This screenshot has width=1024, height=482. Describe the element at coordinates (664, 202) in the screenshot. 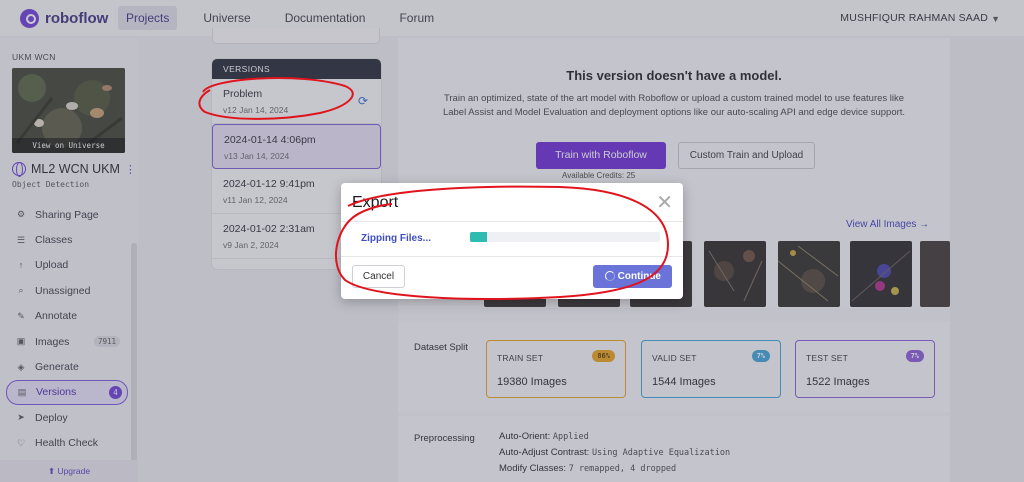

I see `close-icon: ✕` at that location.